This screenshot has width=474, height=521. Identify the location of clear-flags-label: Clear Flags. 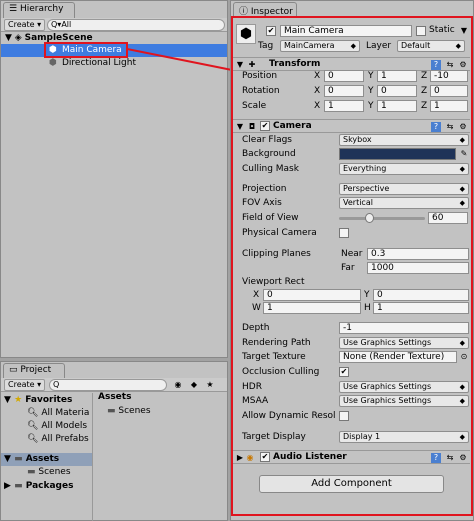
(267, 140).